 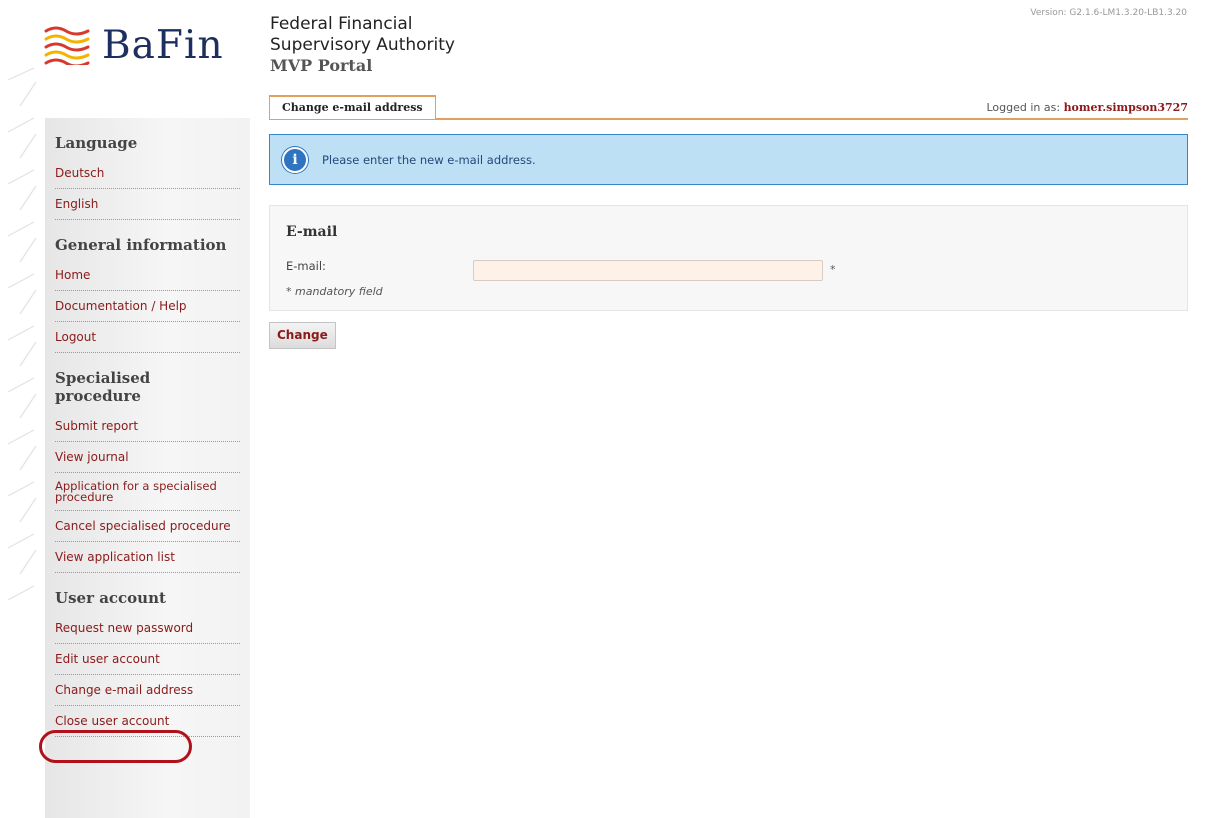 What do you see at coordinates (147, 173) in the screenshot?
I see `sidebar-item-deutsch: Deutsch` at bounding box center [147, 173].